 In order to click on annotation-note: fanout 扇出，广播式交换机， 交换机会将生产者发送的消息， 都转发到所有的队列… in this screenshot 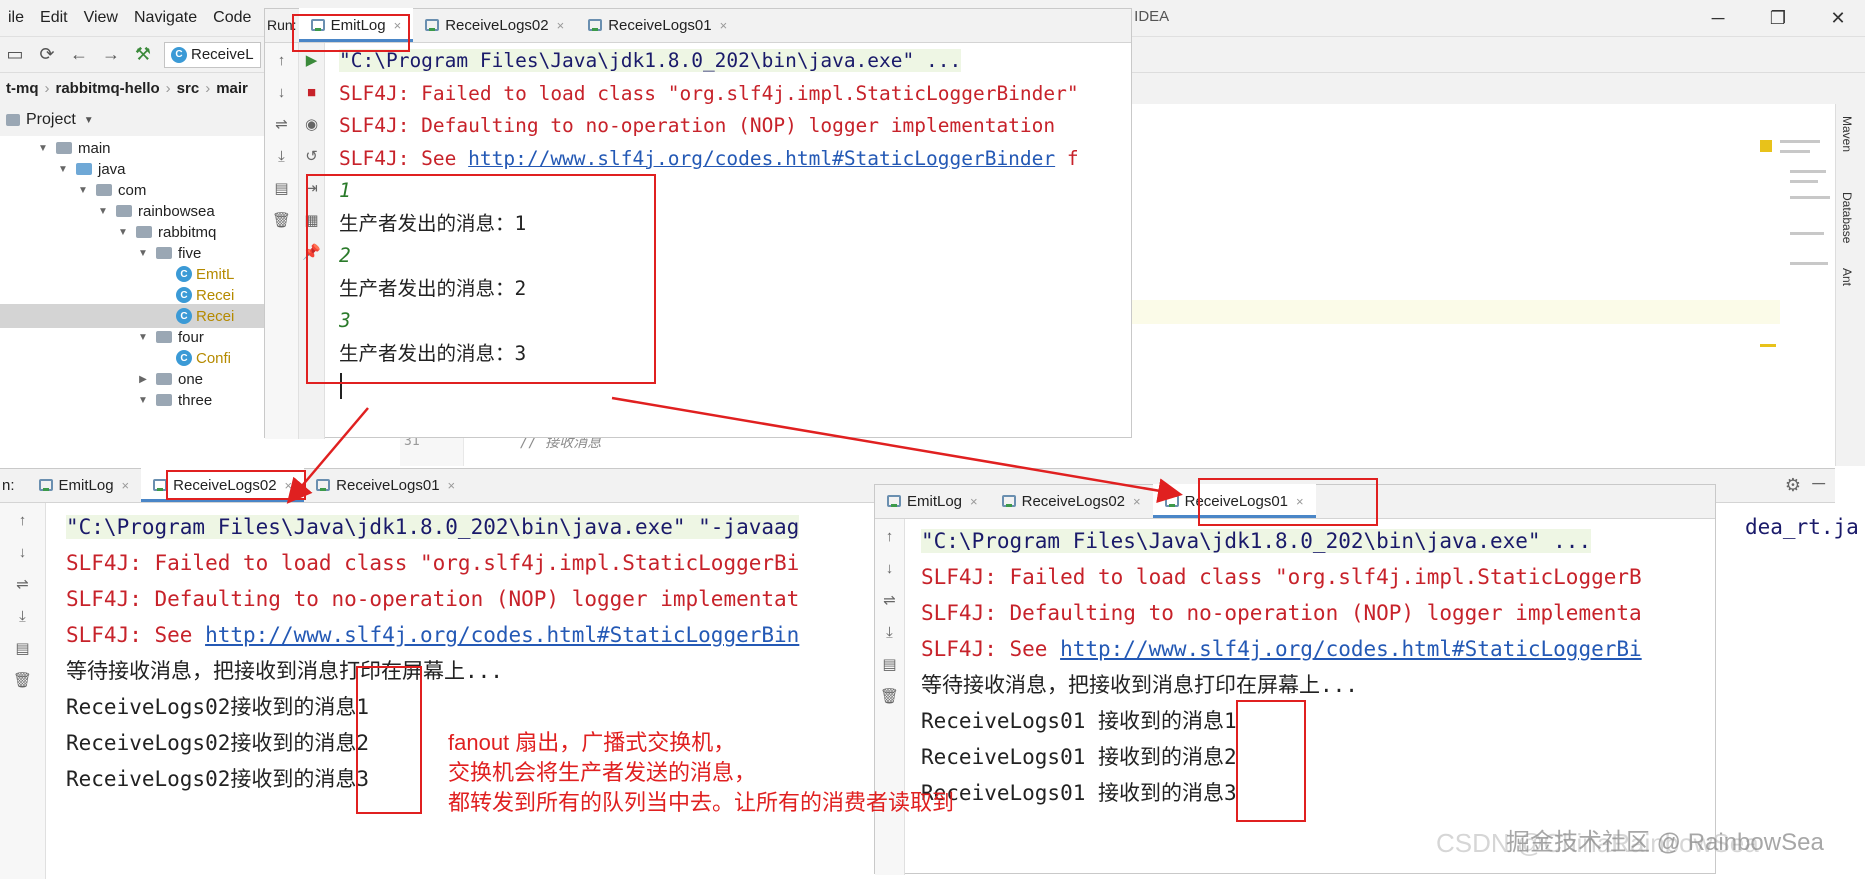, I will do `click(701, 773)`.